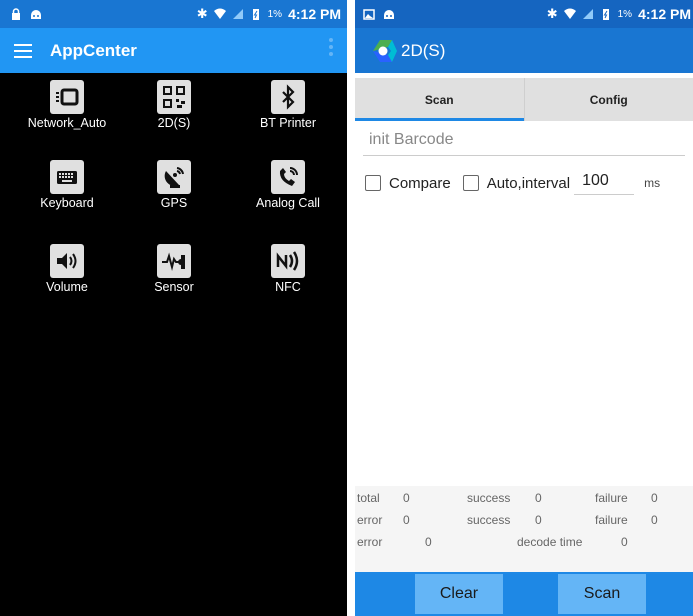  Describe the element at coordinates (611, 520) in the screenshot. I see `stat-failure2-label: failure` at that location.